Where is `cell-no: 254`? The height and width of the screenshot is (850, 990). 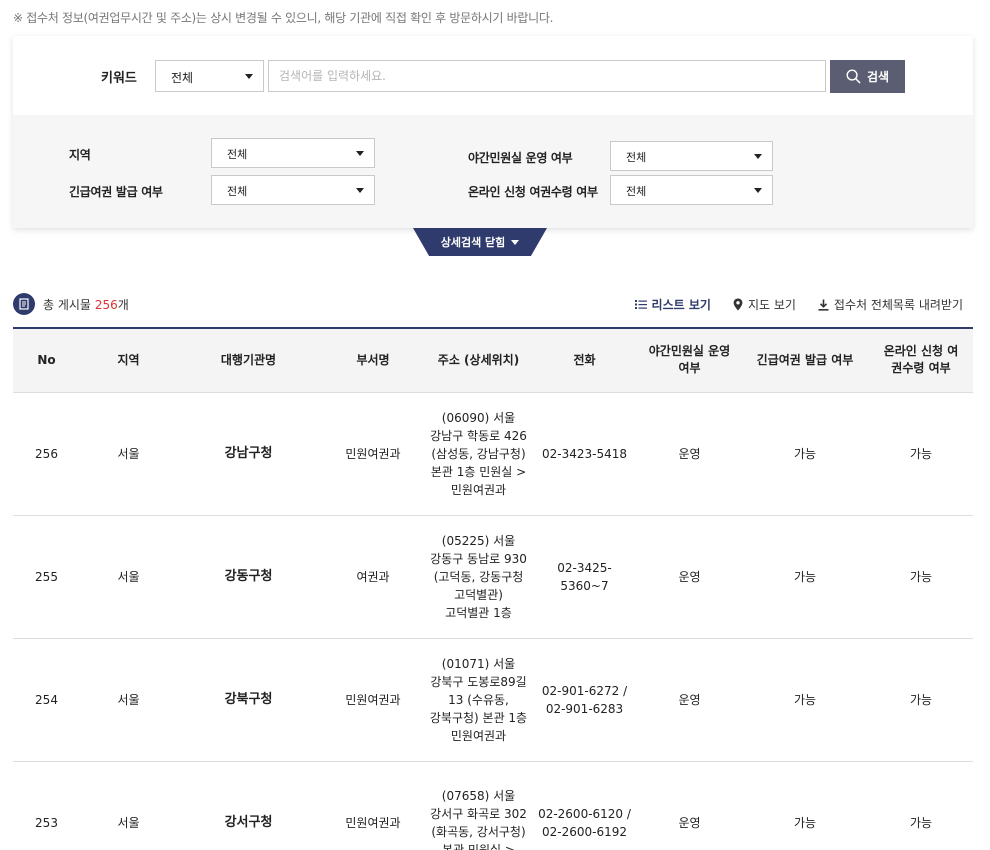
cell-no: 254 is located at coordinates (46, 700).